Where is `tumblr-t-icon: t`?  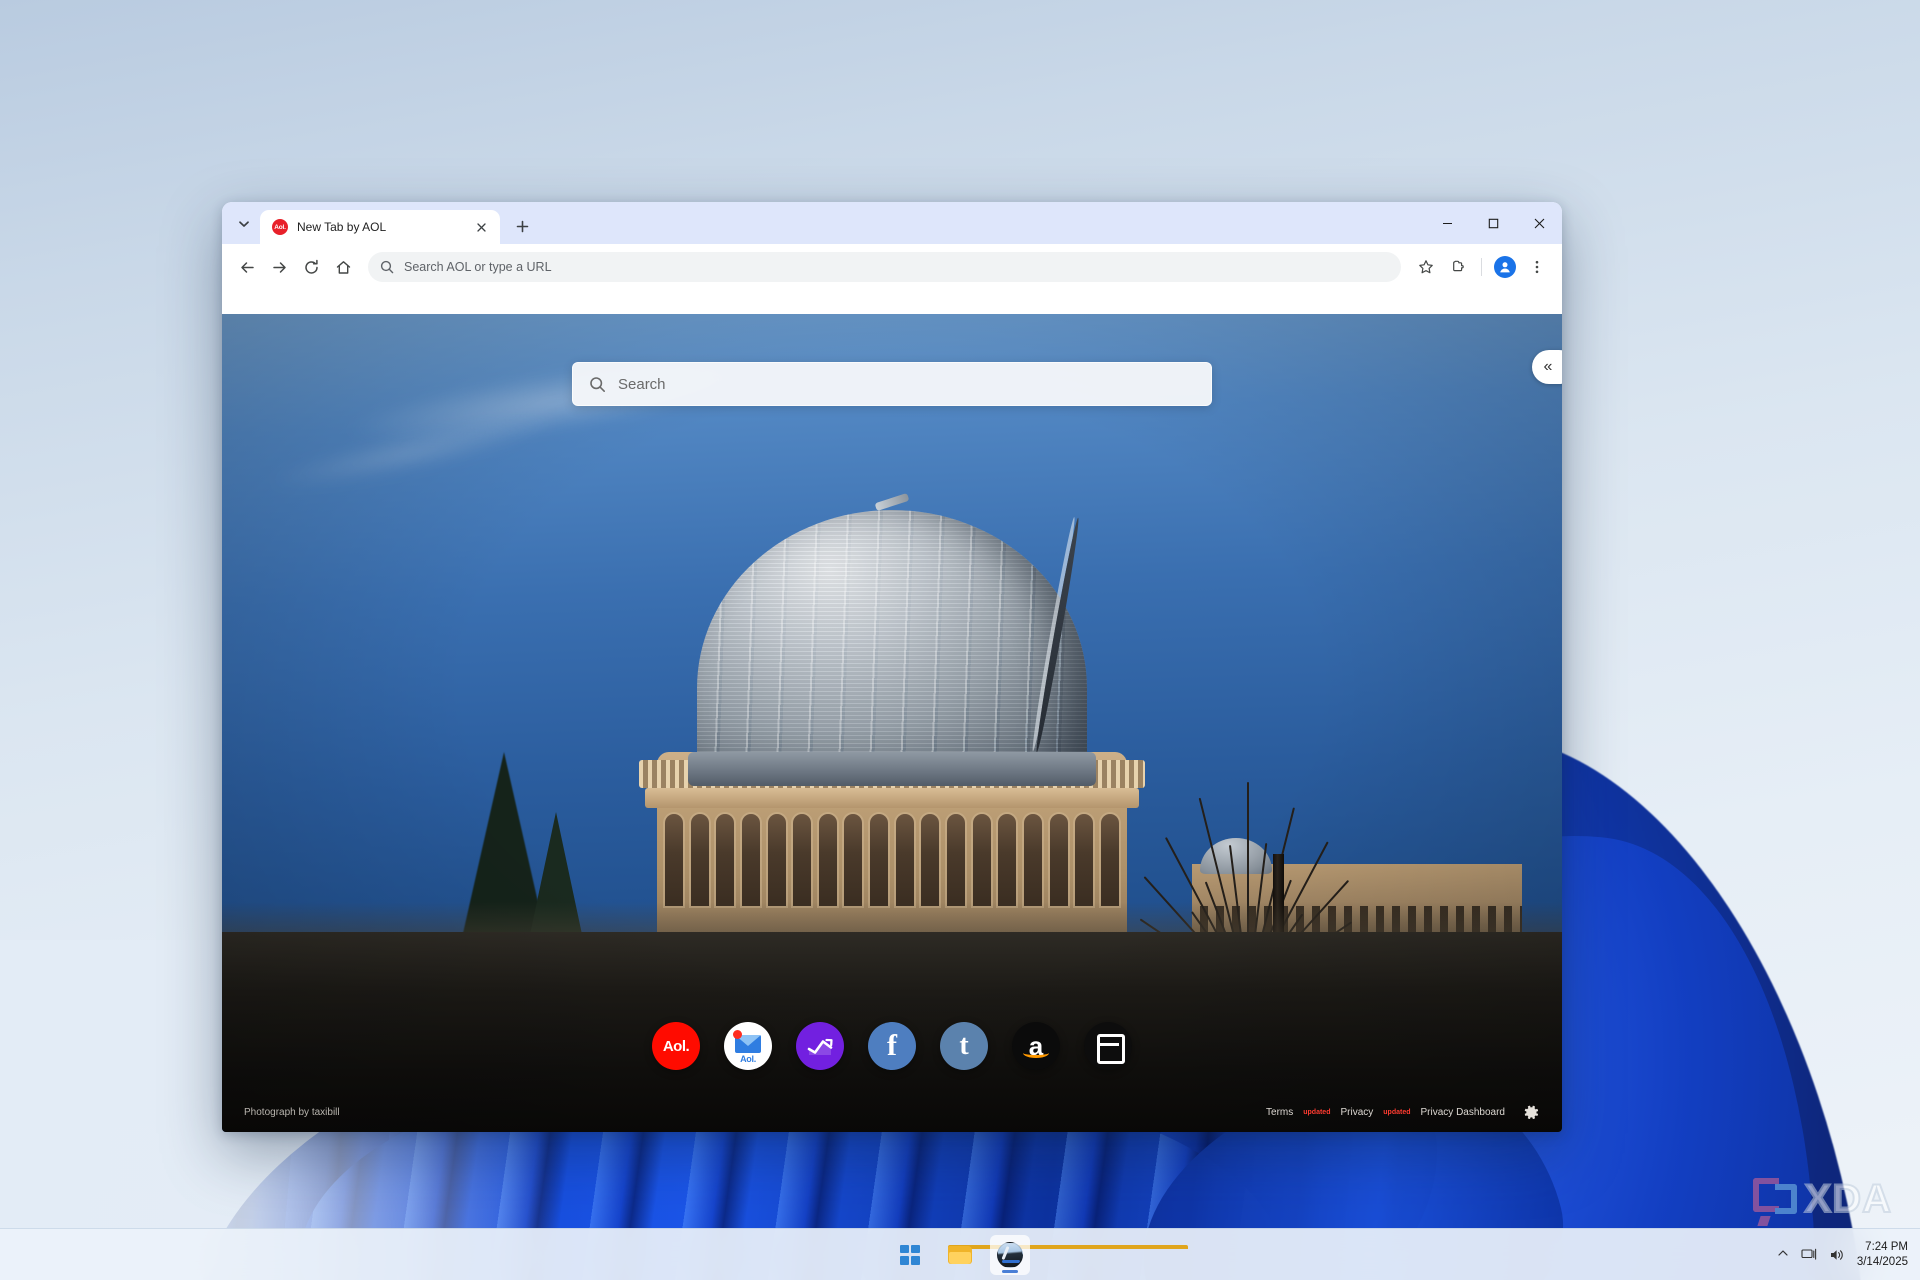
tumblr-t-icon: t is located at coordinates (964, 1045).